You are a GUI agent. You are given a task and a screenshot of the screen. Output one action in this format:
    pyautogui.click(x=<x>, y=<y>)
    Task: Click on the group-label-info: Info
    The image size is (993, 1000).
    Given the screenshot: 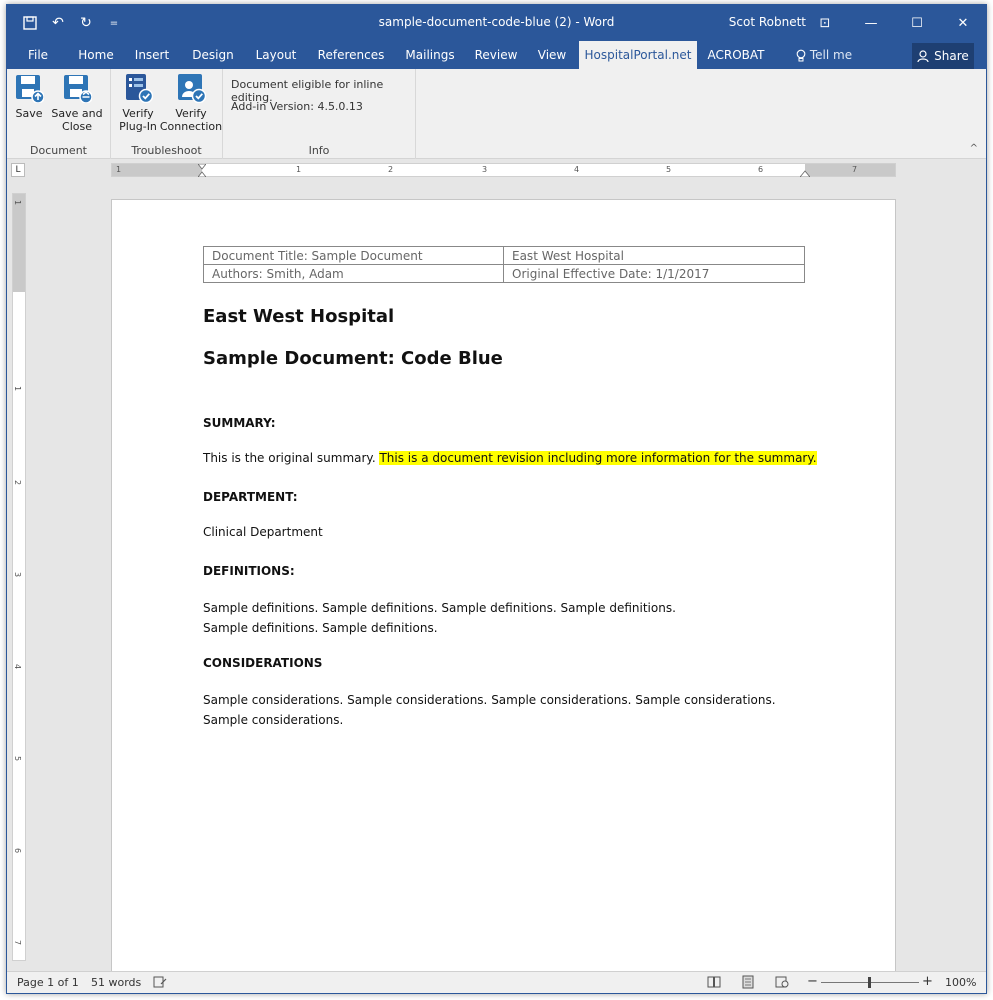 What is the action you would take?
    pyautogui.click(x=319, y=150)
    